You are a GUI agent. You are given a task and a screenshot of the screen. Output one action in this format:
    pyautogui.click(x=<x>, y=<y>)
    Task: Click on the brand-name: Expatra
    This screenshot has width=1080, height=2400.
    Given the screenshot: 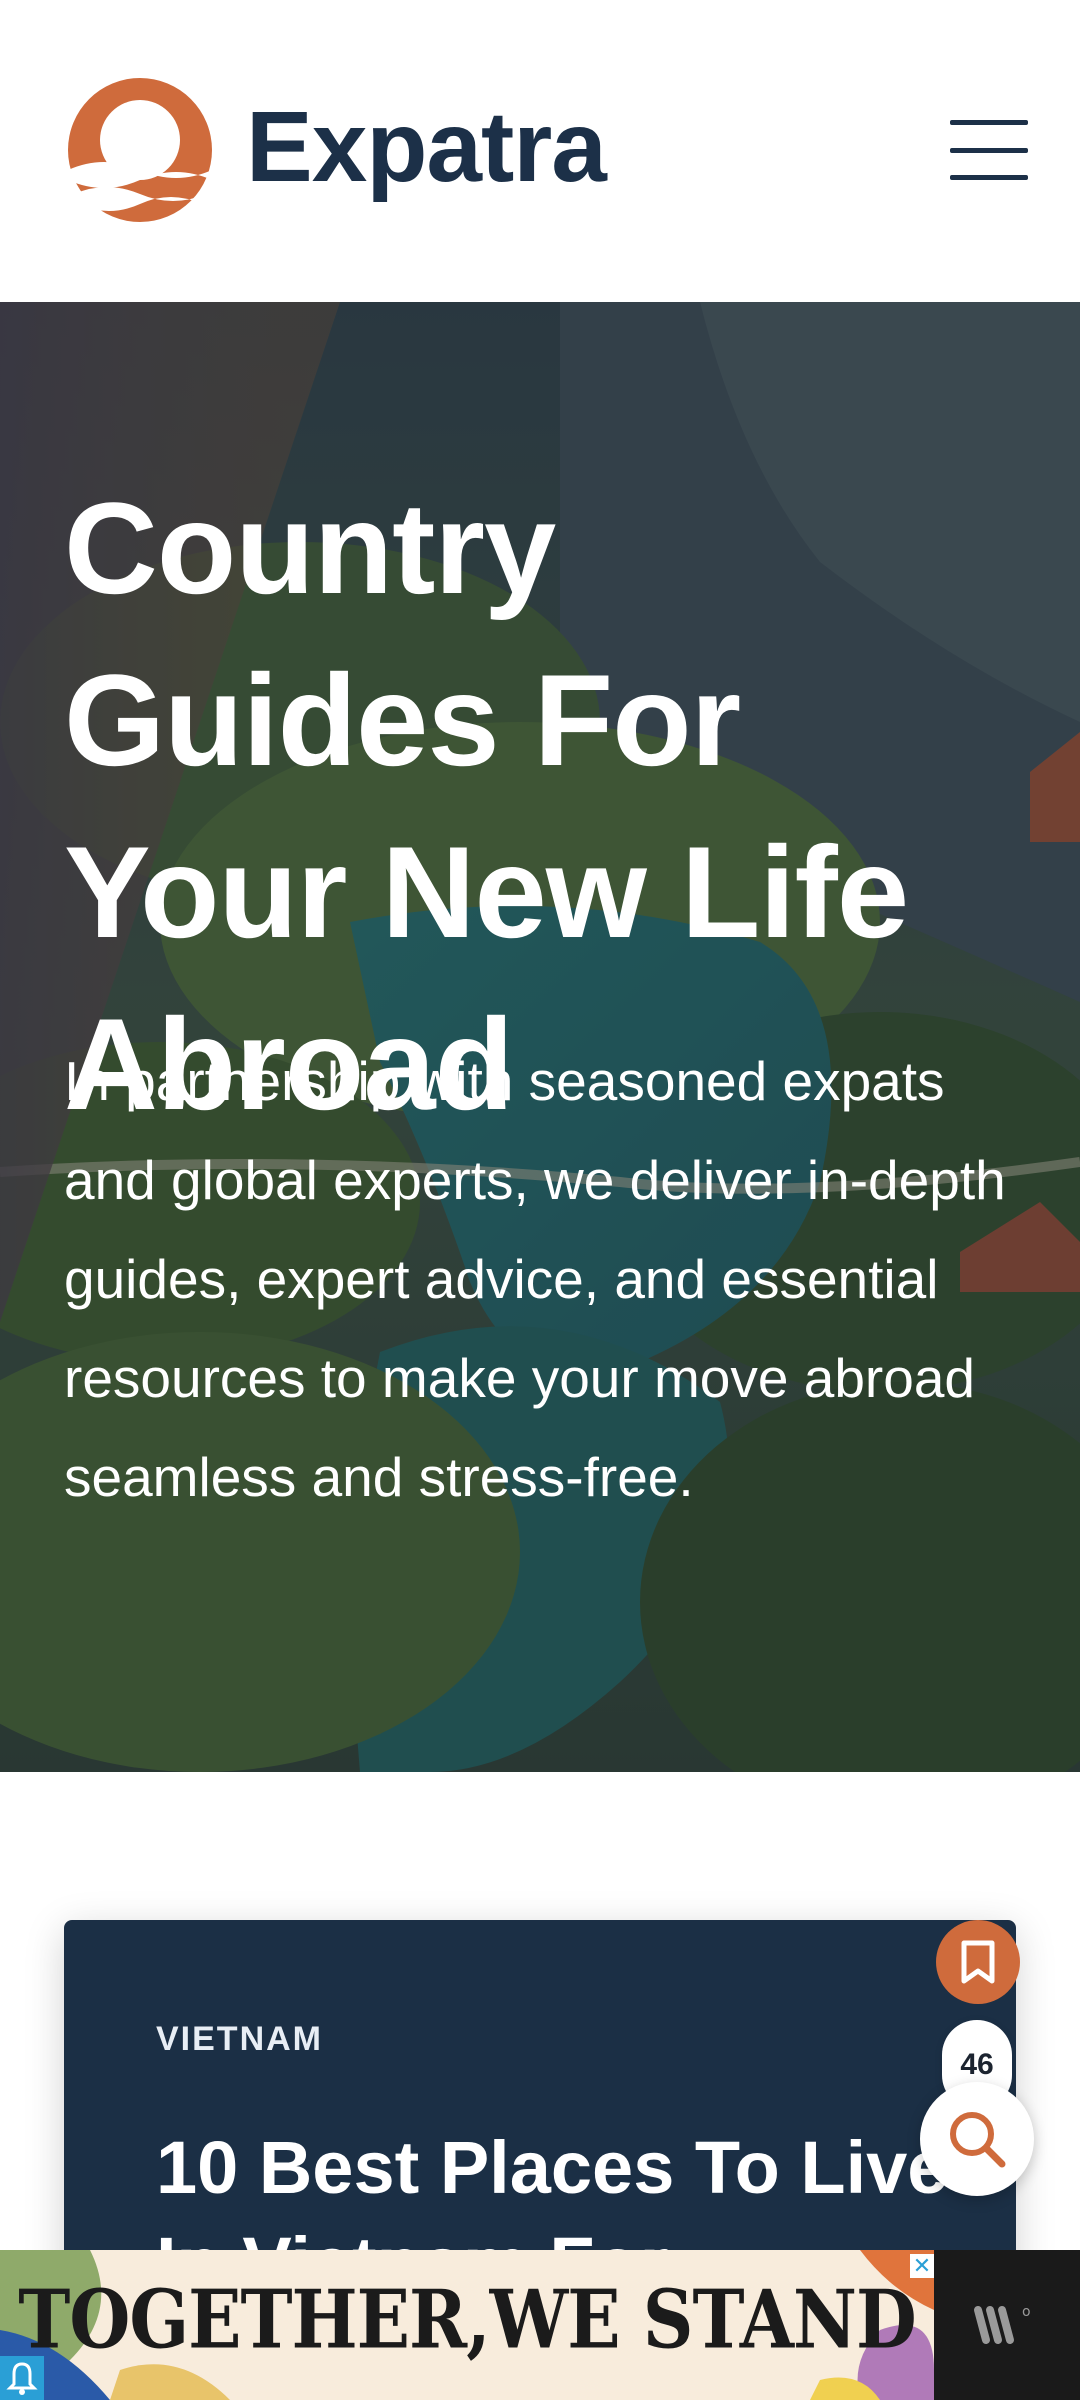 What is the action you would take?
    pyautogui.click(x=426, y=147)
    